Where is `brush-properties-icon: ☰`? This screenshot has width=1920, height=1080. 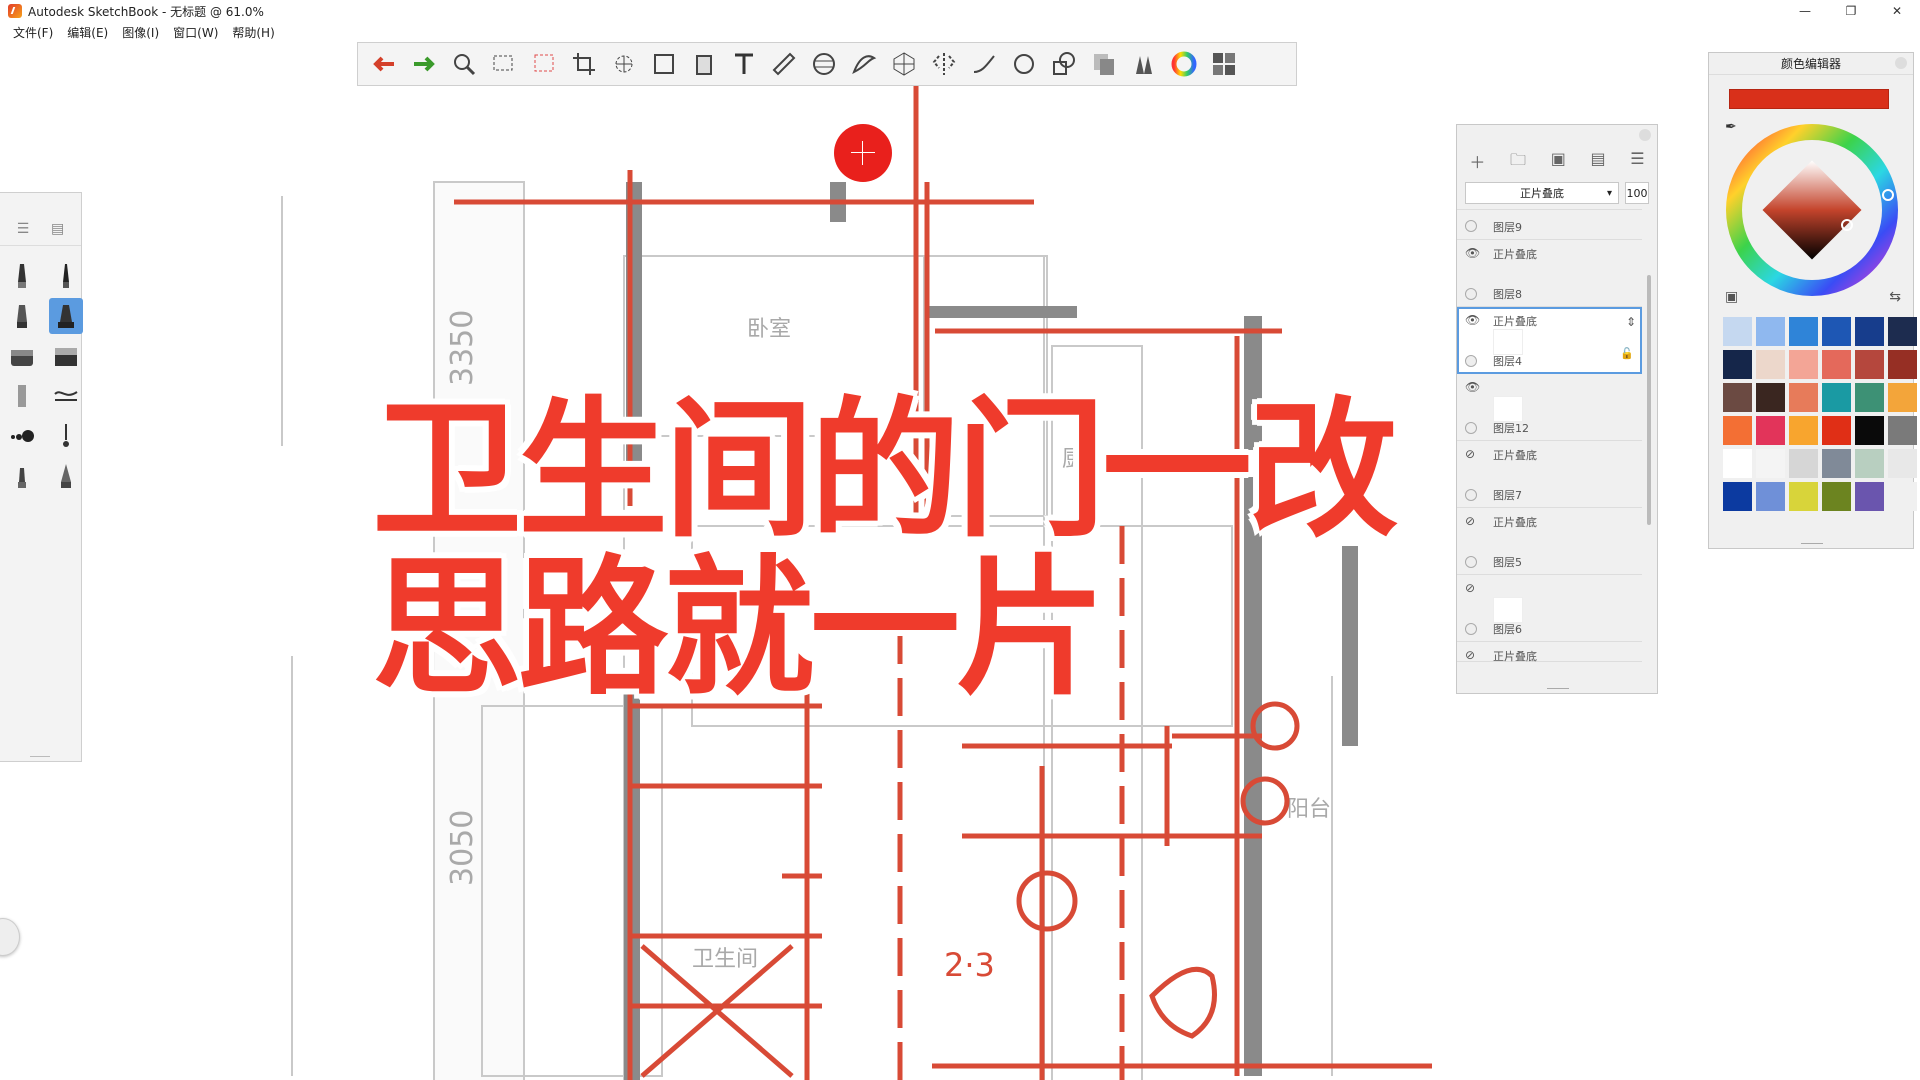
brush-properties-icon: ☰ is located at coordinates (23, 229).